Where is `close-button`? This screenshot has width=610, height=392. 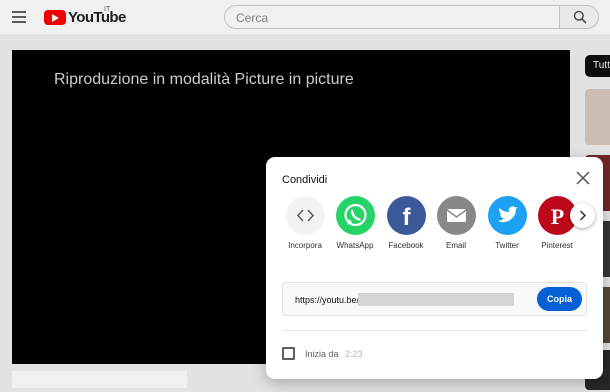
close-button is located at coordinates (583, 178).